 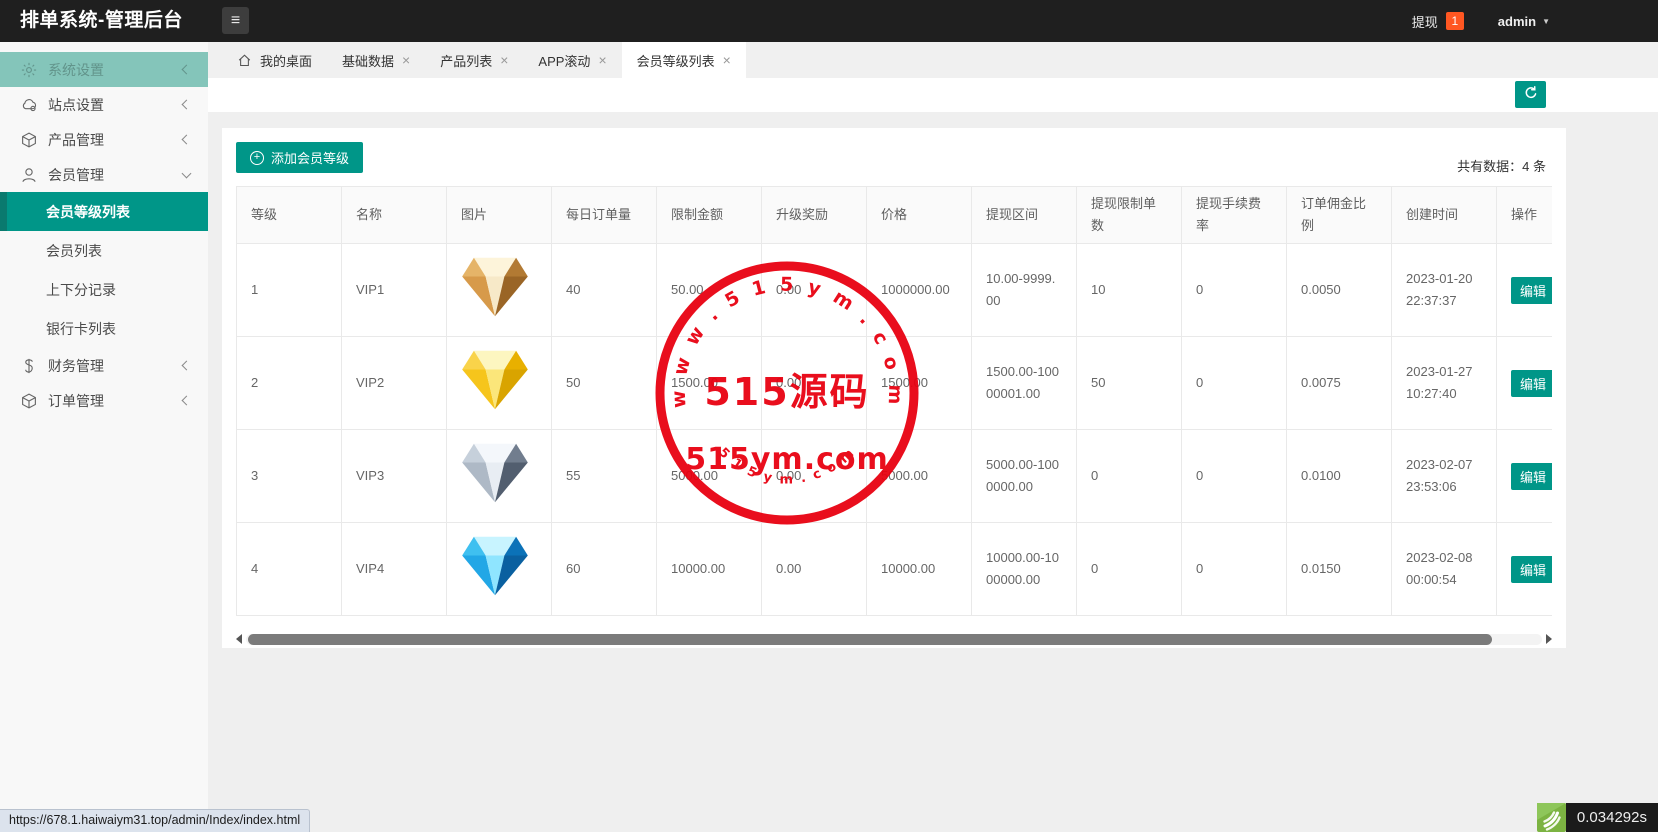 I want to click on sidebar-subitem-bank-card-list: 银行卡列表, so click(x=104, y=328).